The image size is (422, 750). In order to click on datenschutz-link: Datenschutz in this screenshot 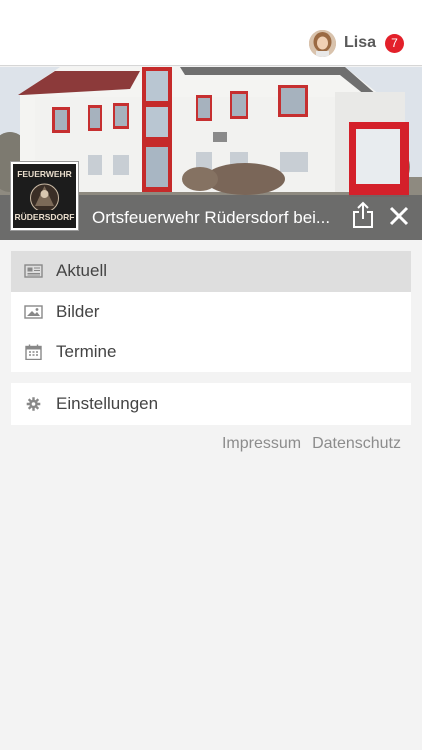, I will do `click(356, 444)`.